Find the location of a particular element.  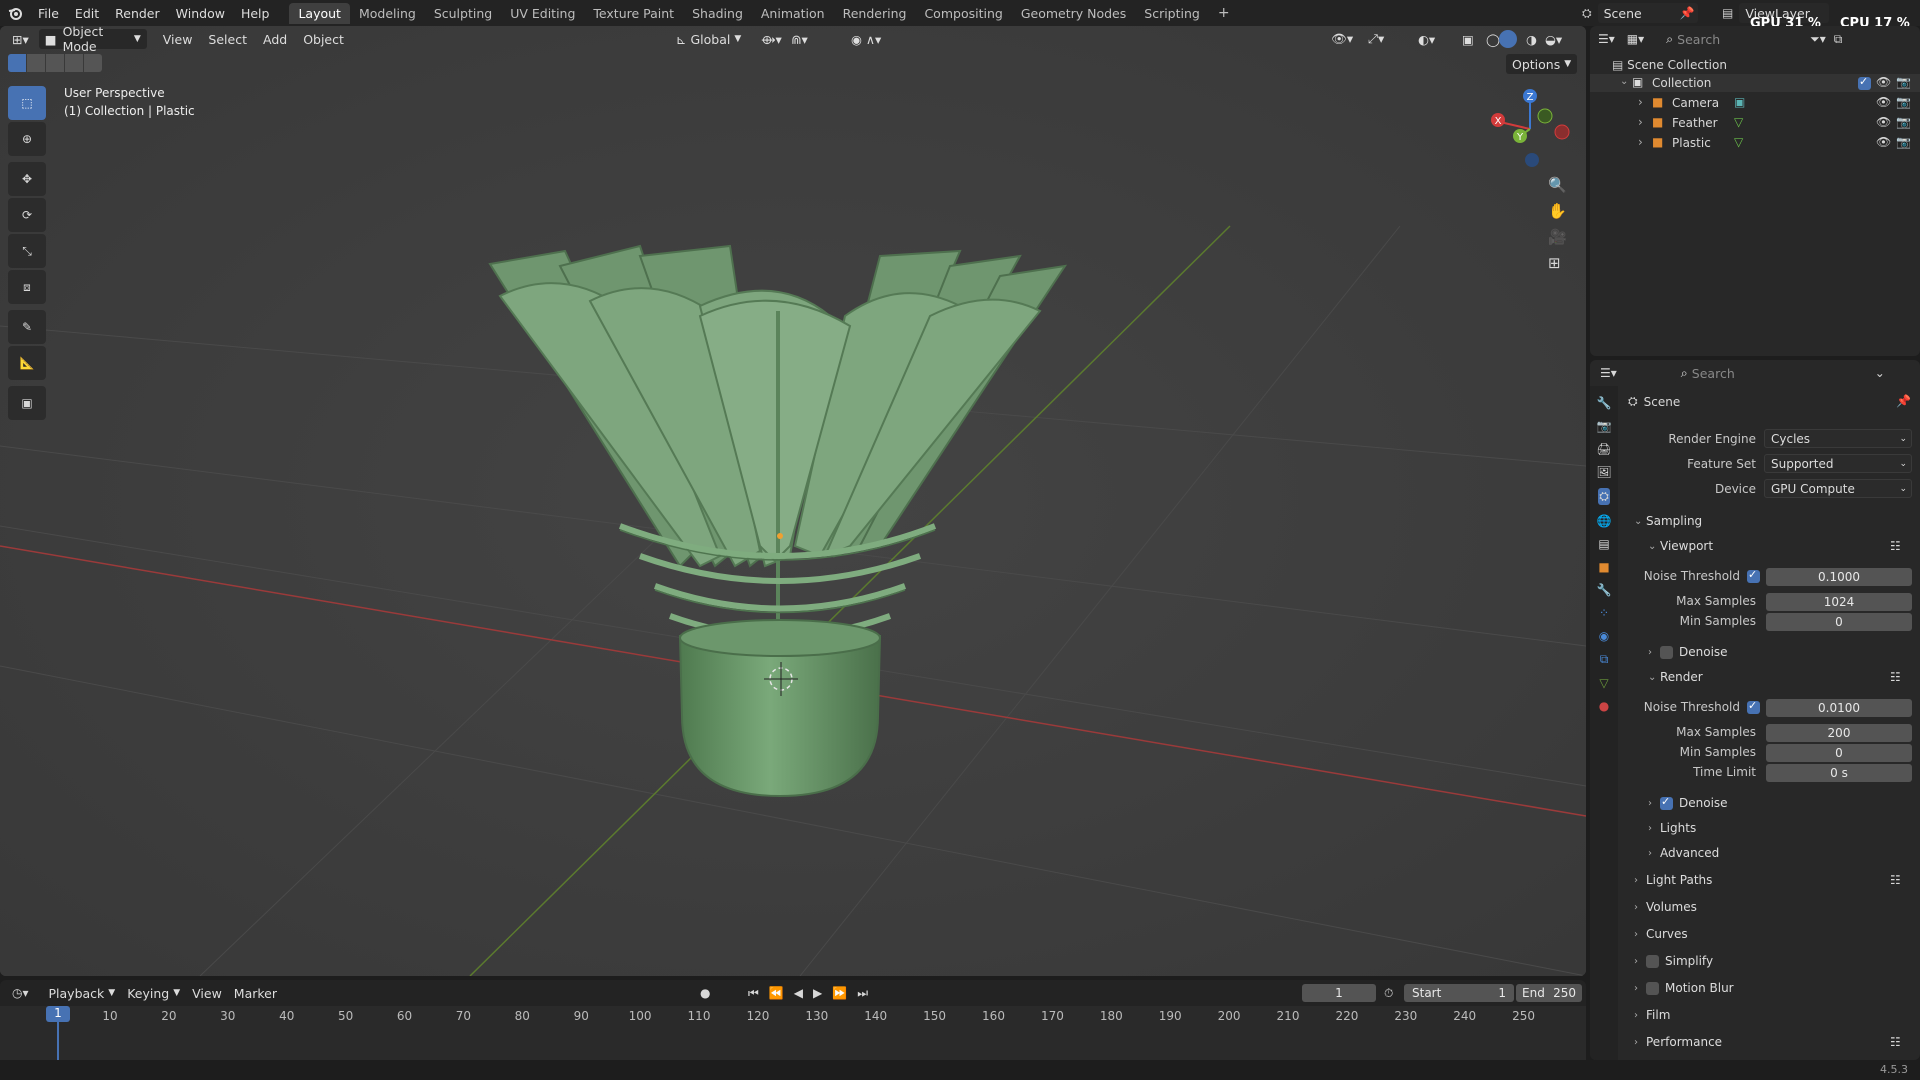

view-layer-tab-icon: 🖼 is located at coordinates (1603, 472).